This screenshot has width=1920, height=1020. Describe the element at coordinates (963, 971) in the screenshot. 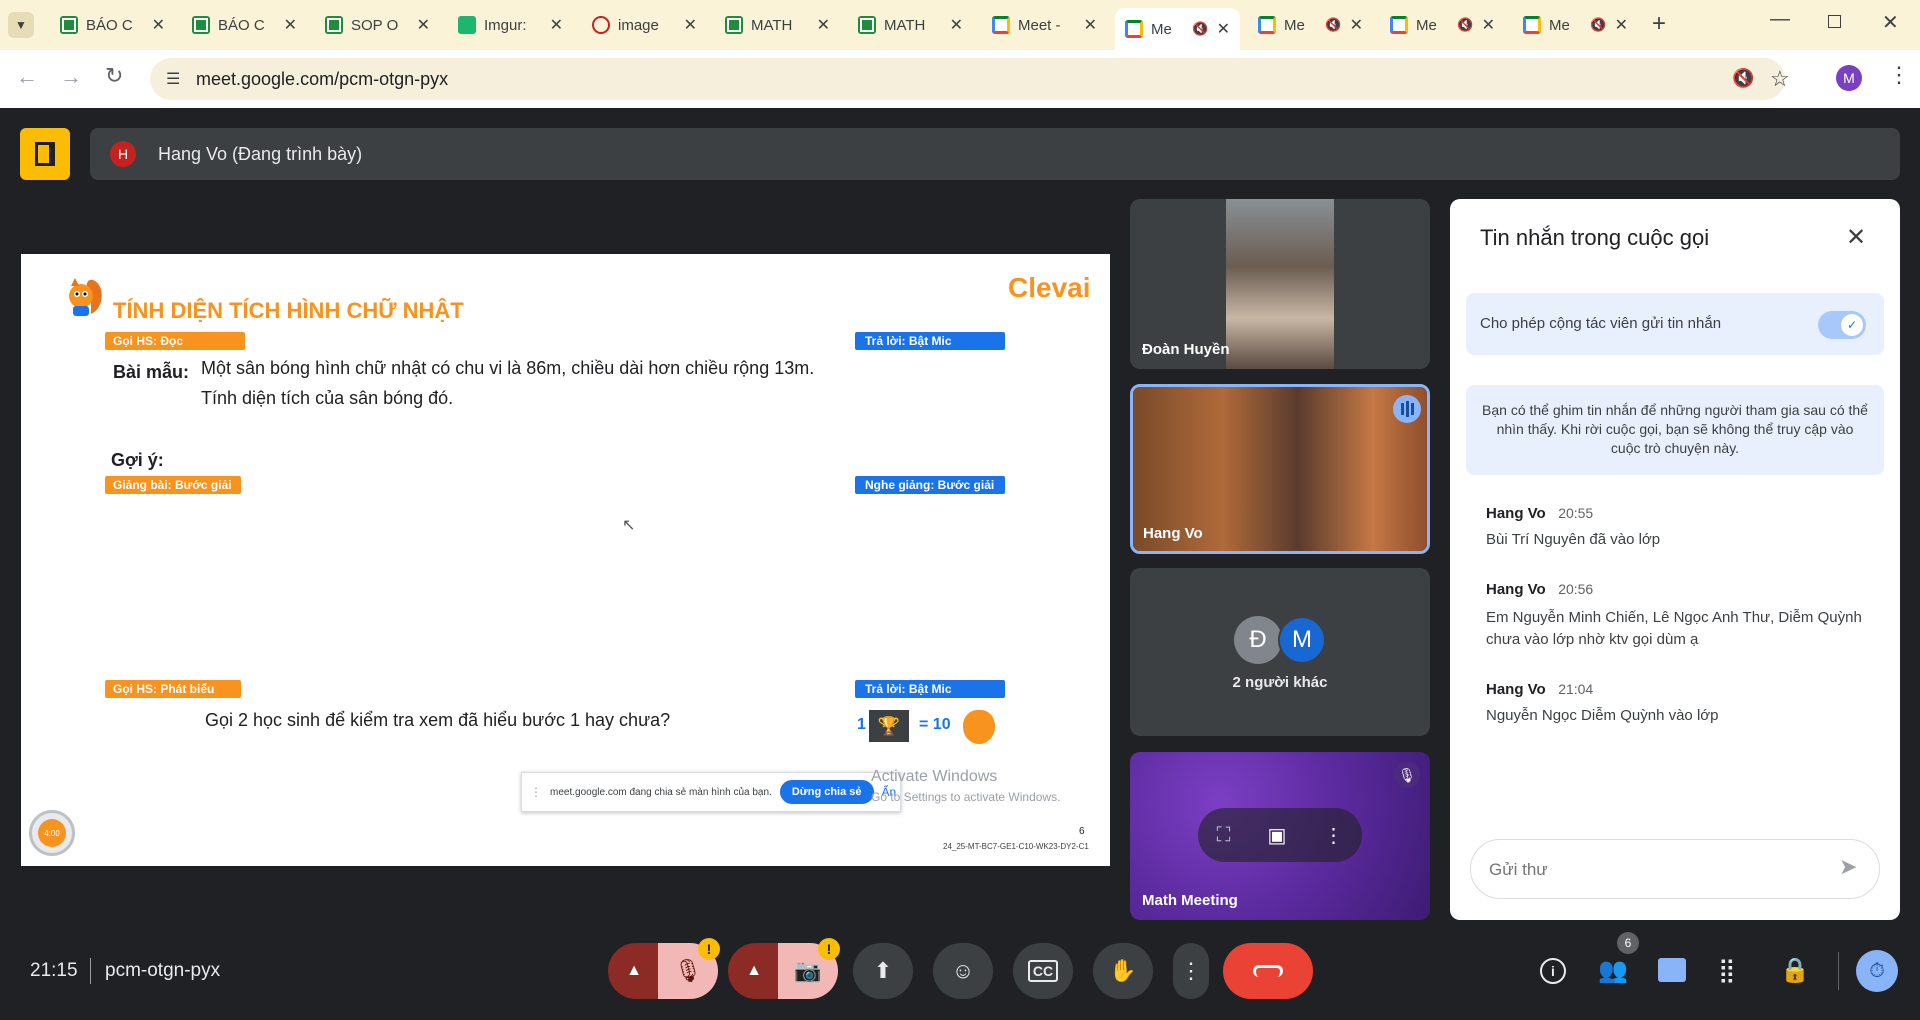

I see `emoji-reaction-button: ☺` at that location.